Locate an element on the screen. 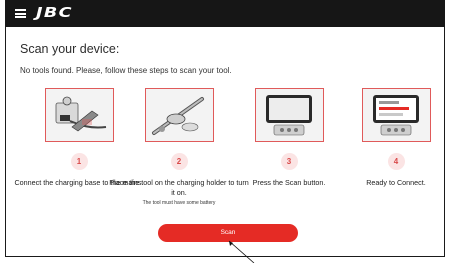  tool-on-holder-illustration is located at coordinates (179, 115).